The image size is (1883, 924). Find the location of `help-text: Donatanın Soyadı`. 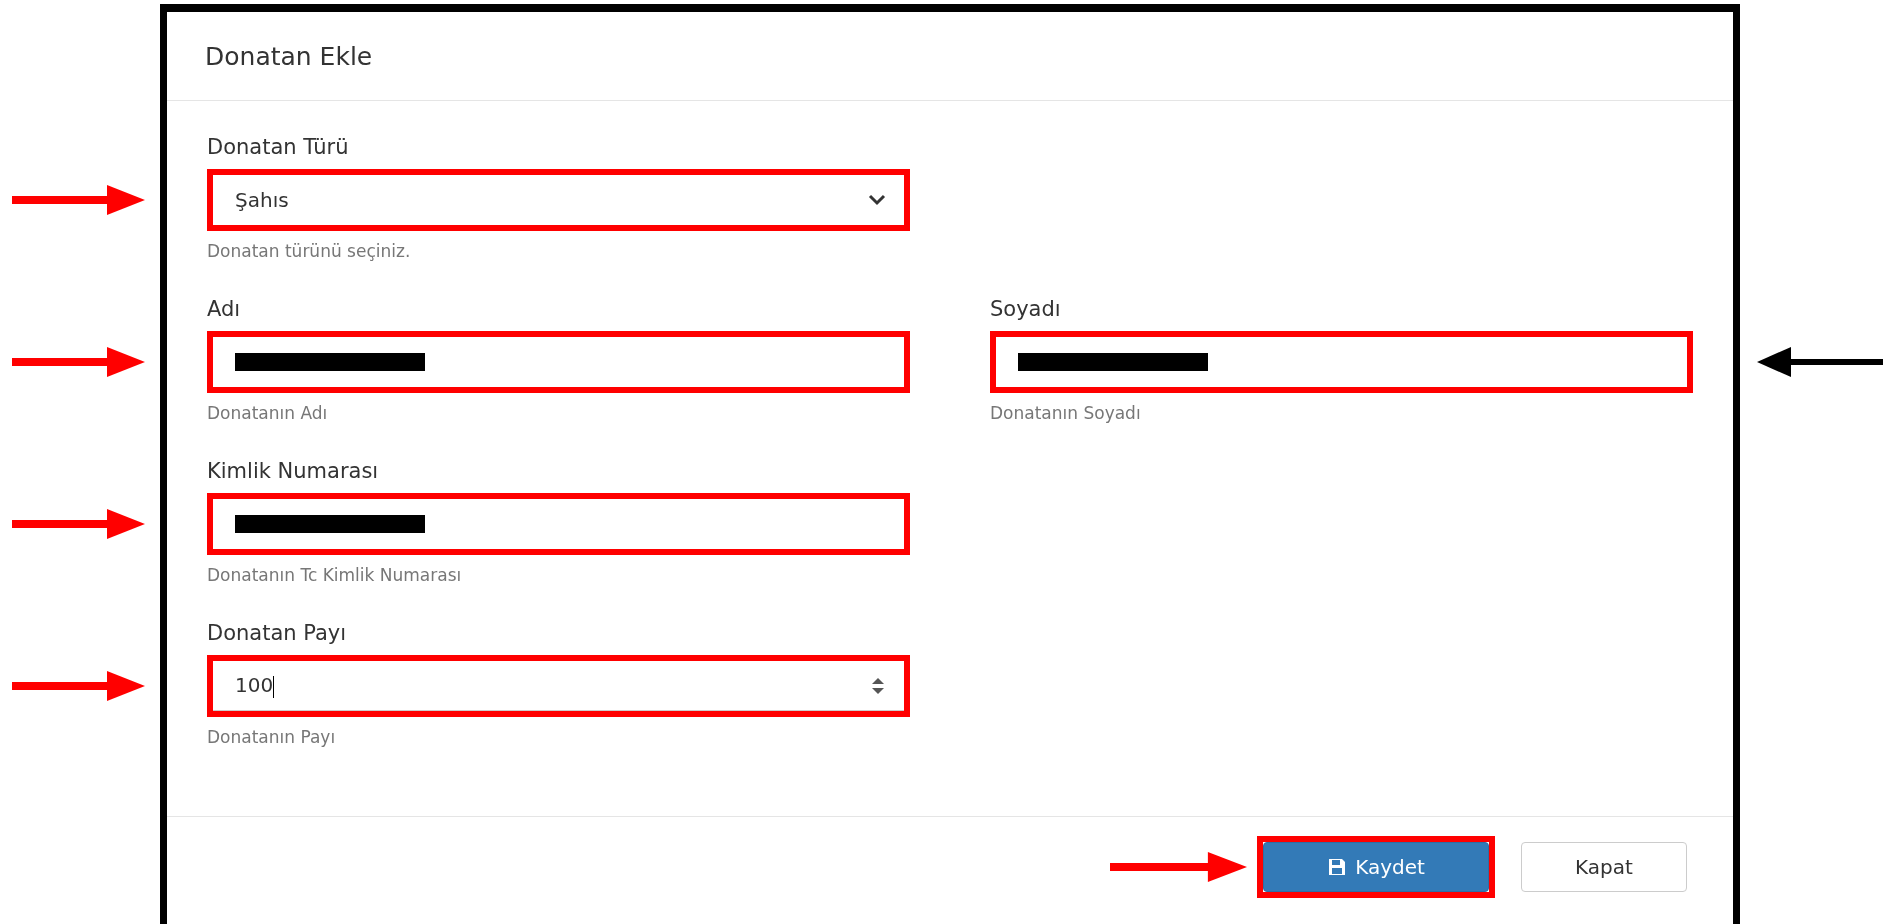

help-text: Donatanın Soyadı is located at coordinates (1066, 413).